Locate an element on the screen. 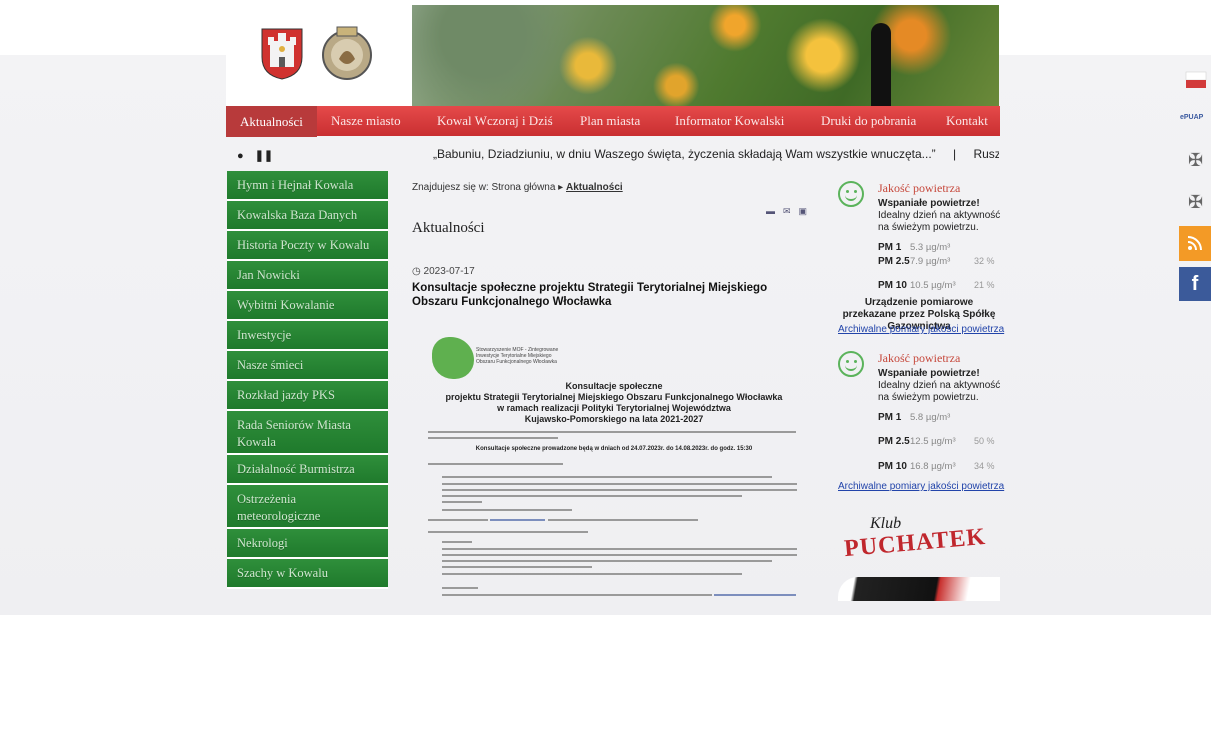 This screenshot has width=1211, height=755. lamp-post is located at coordinates (881, 64).